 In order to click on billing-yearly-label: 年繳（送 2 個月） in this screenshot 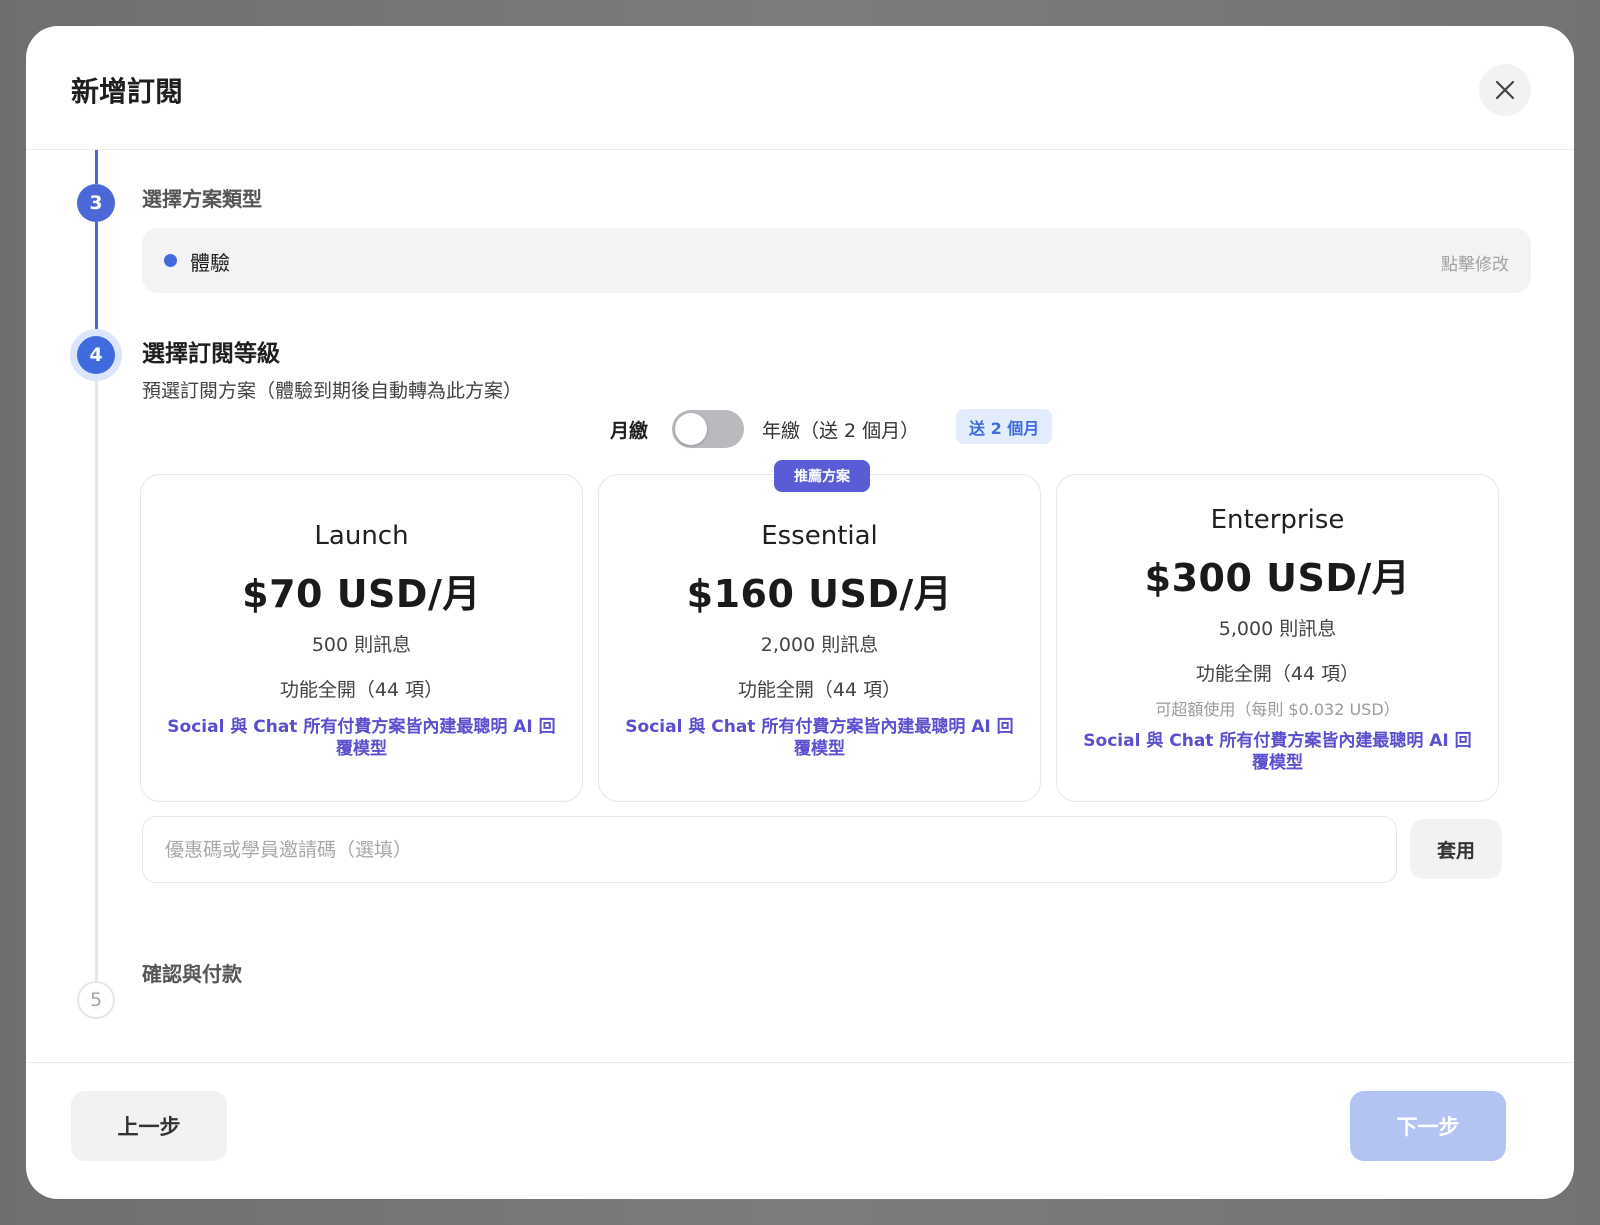, I will do `click(841, 431)`.